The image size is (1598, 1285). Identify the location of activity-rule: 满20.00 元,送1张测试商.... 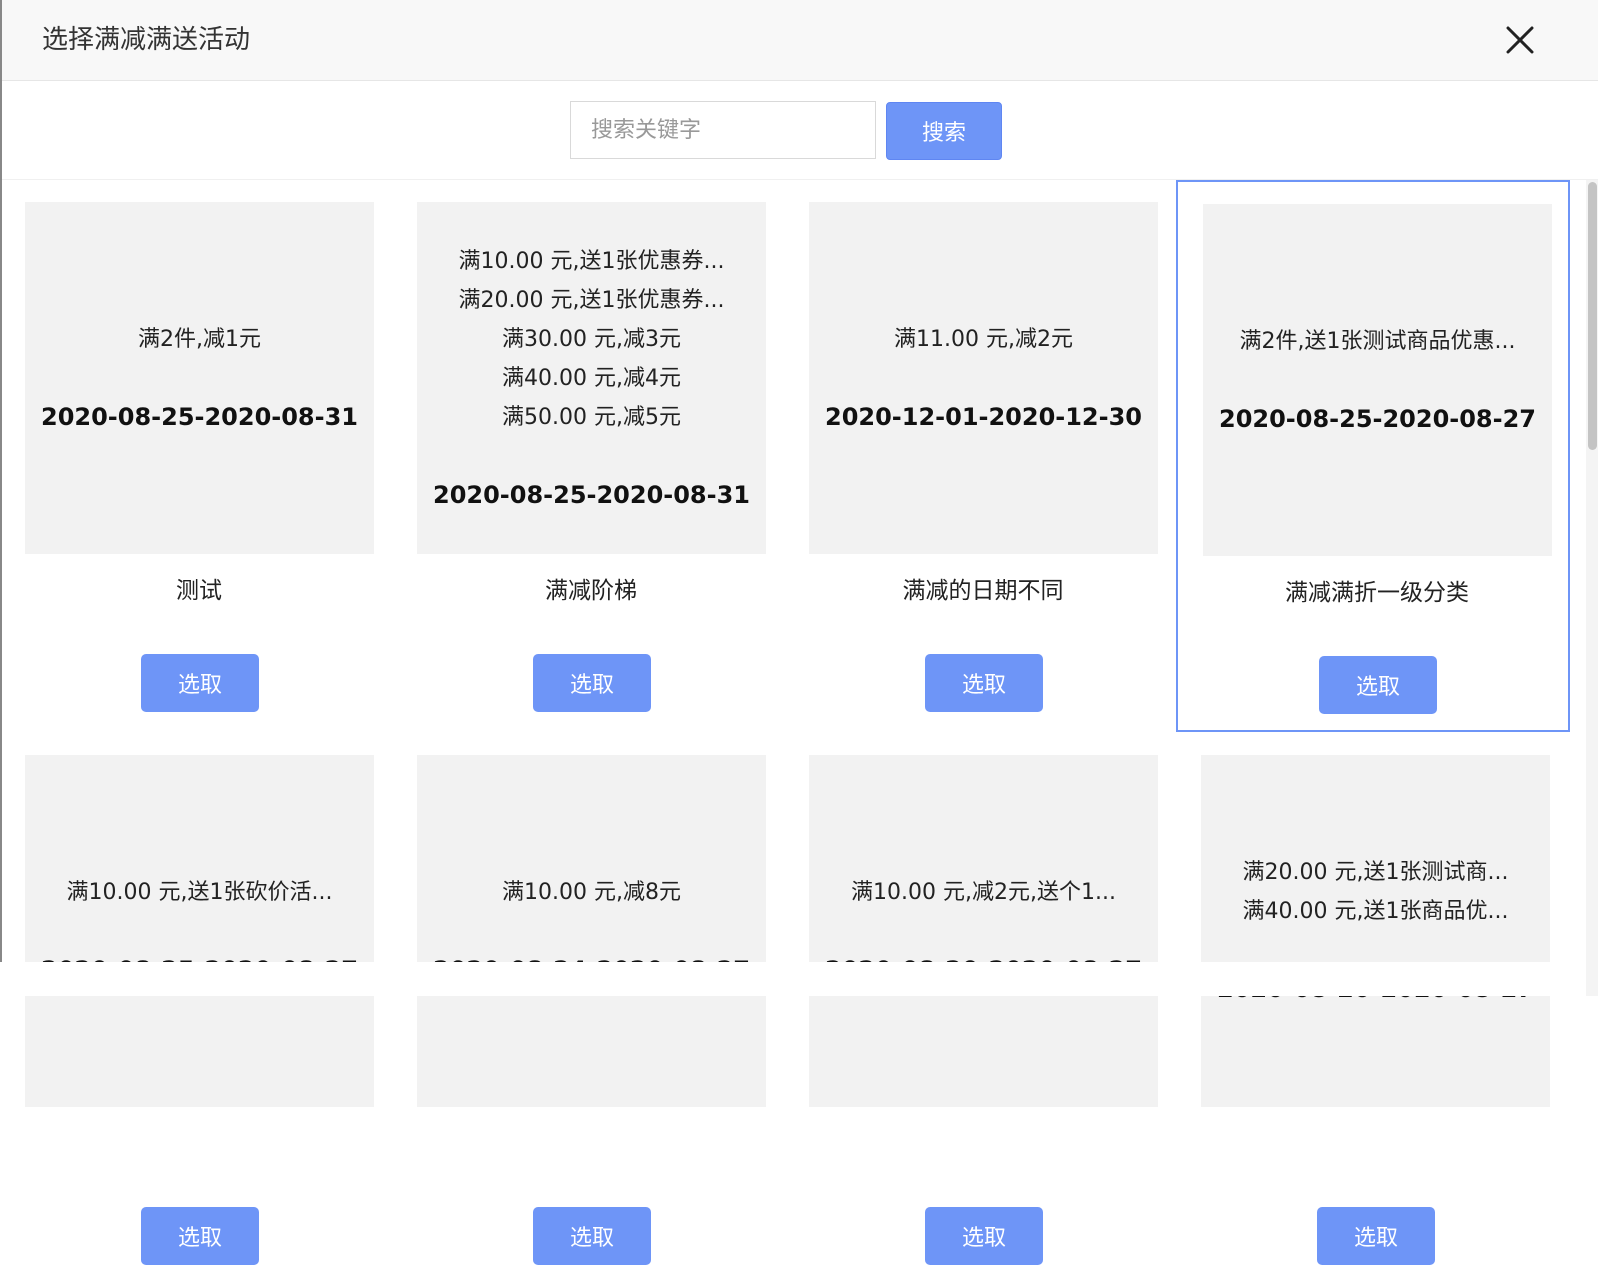
(1375, 872).